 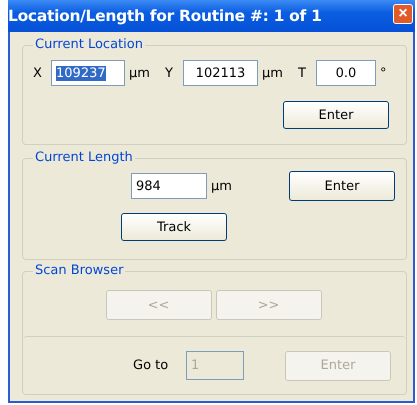 What do you see at coordinates (81, 73) in the screenshot?
I see `field-value: 109237` at bounding box center [81, 73].